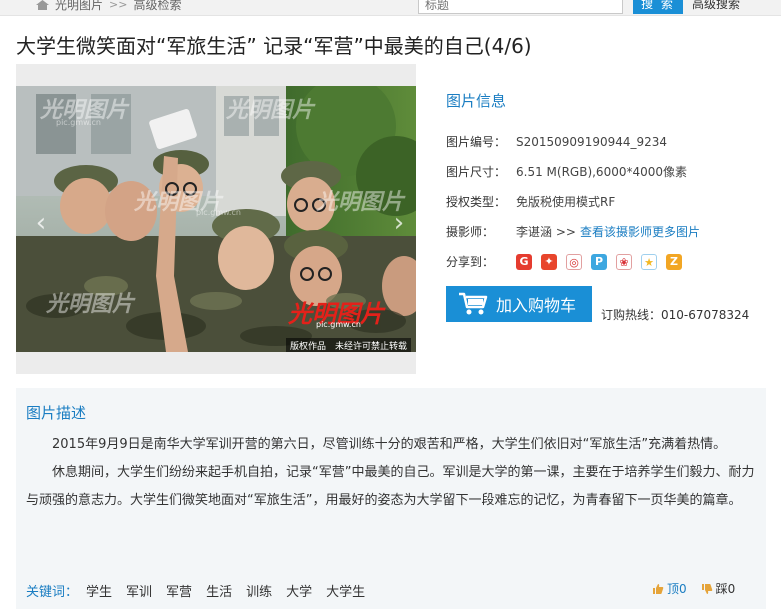  I want to click on qzone-share-icon: P, so click(599, 262).